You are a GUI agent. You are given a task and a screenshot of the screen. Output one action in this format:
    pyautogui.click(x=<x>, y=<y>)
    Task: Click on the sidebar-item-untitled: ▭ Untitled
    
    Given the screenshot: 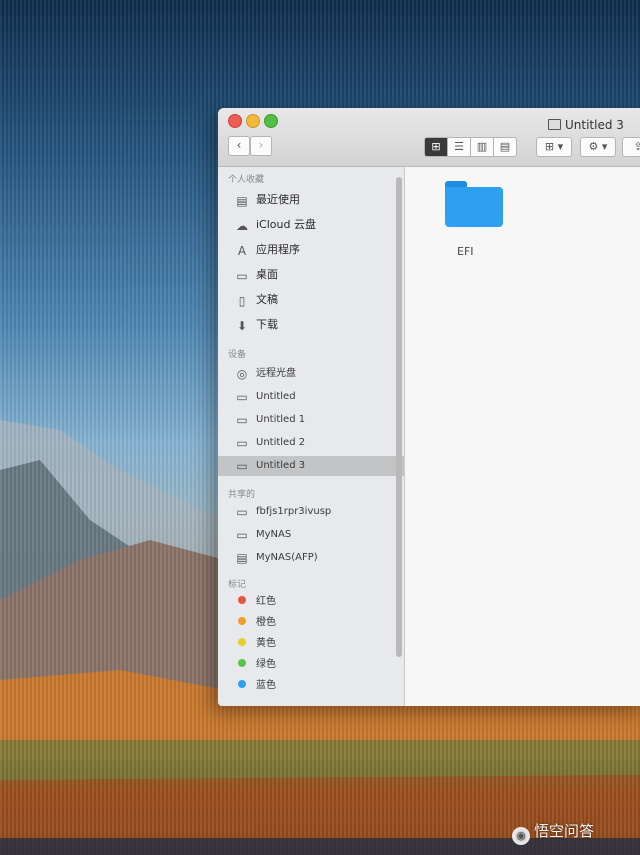 What is the action you would take?
    pyautogui.click(x=319, y=397)
    